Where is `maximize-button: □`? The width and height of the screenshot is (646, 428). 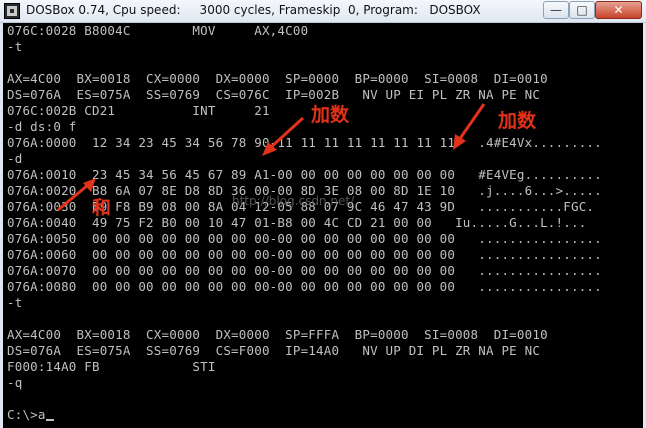
maximize-button: □ is located at coordinates (582, 10).